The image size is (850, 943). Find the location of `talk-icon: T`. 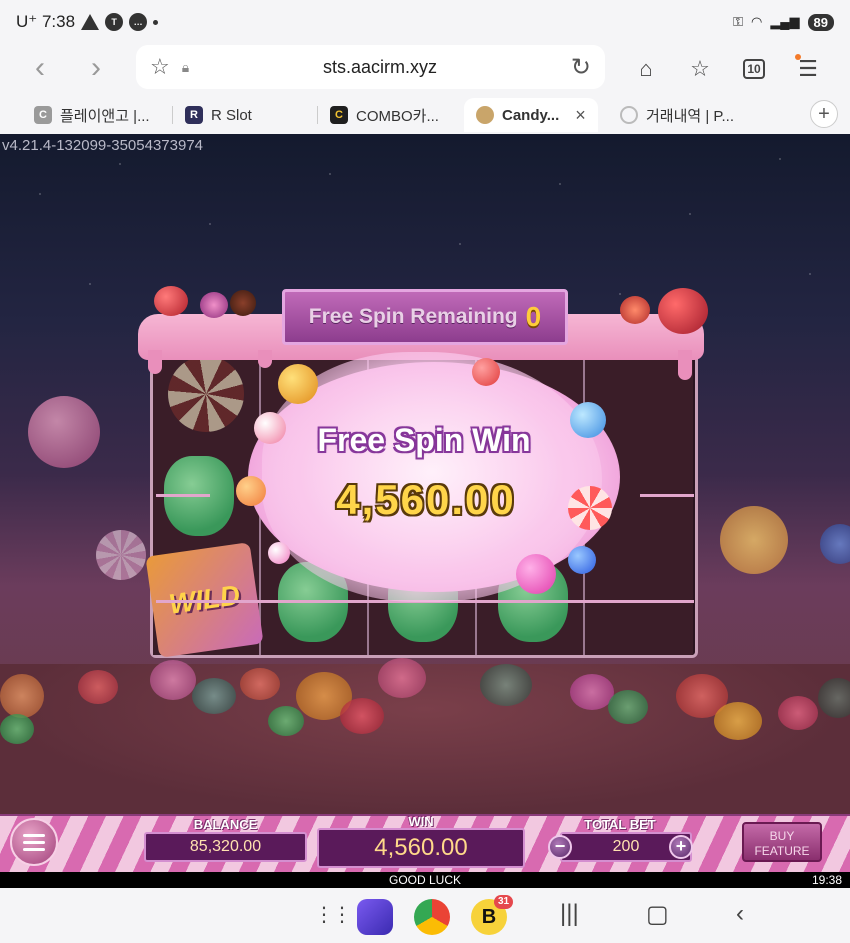

talk-icon: T is located at coordinates (114, 22).